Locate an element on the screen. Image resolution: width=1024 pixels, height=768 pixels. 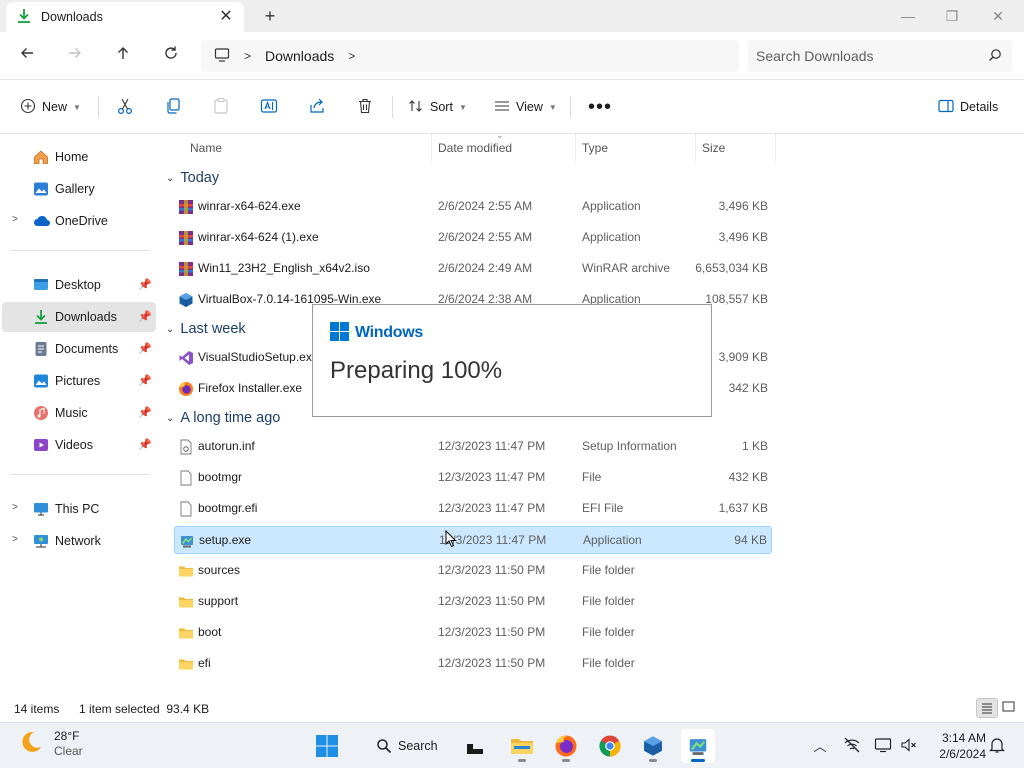
trash-icon is located at coordinates (365, 107).